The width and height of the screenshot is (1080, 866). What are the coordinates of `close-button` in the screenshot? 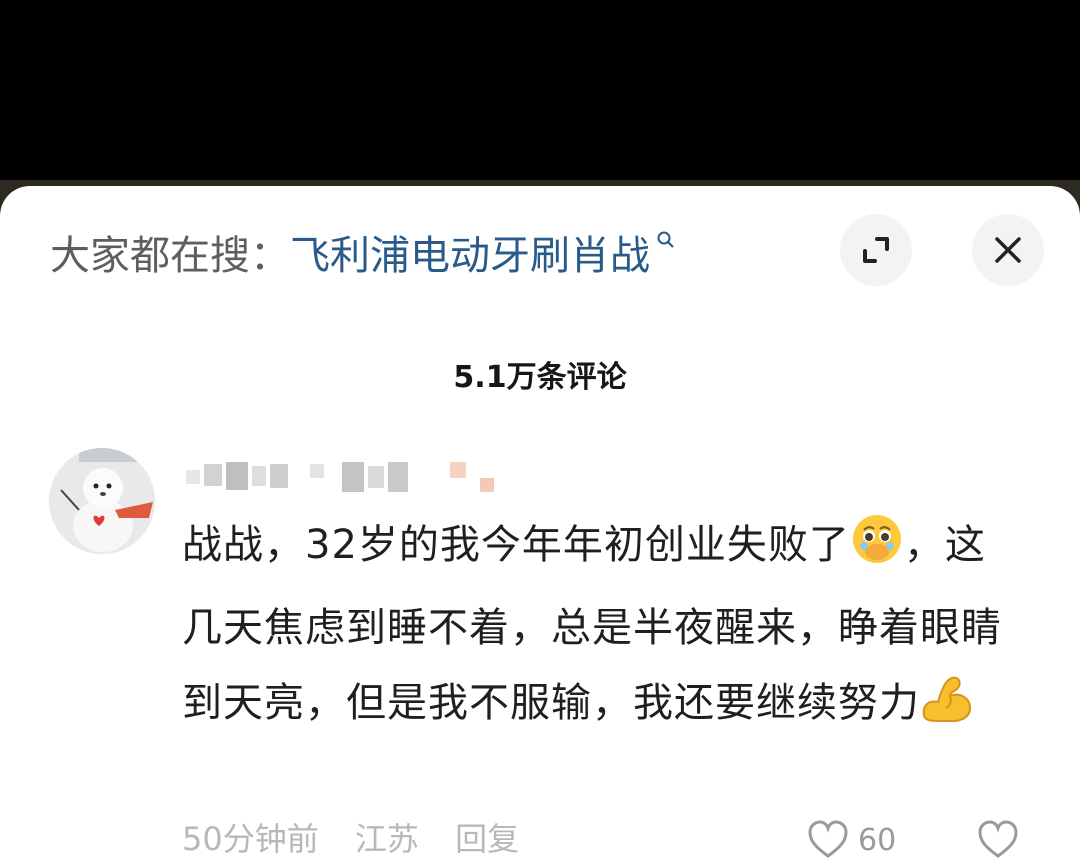 It's located at (1008, 250).